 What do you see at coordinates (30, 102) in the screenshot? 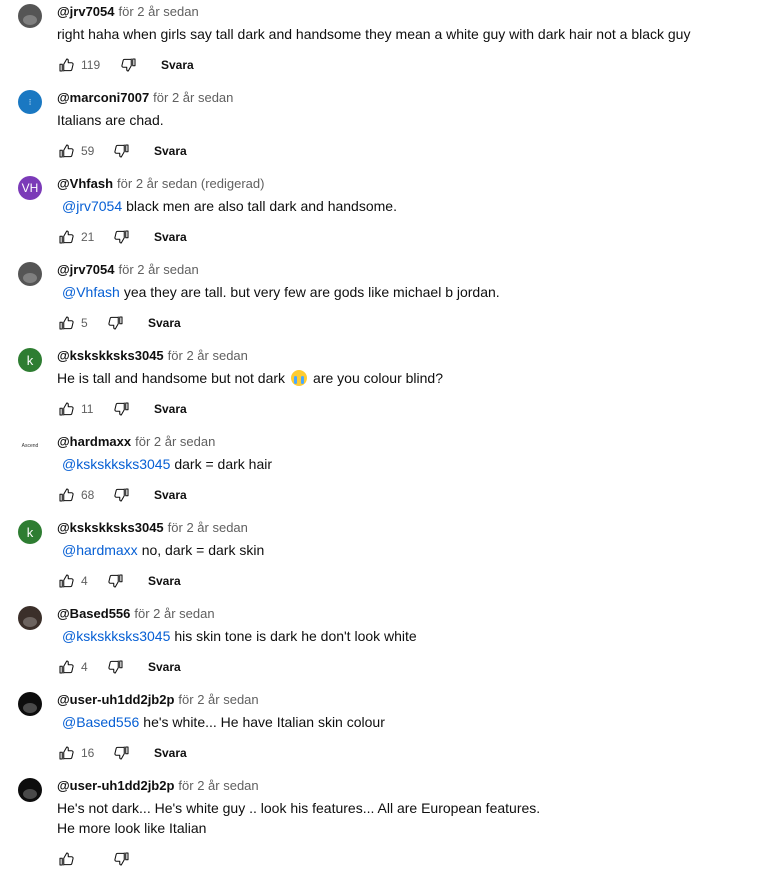
I see `avatar: ⁝` at bounding box center [30, 102].